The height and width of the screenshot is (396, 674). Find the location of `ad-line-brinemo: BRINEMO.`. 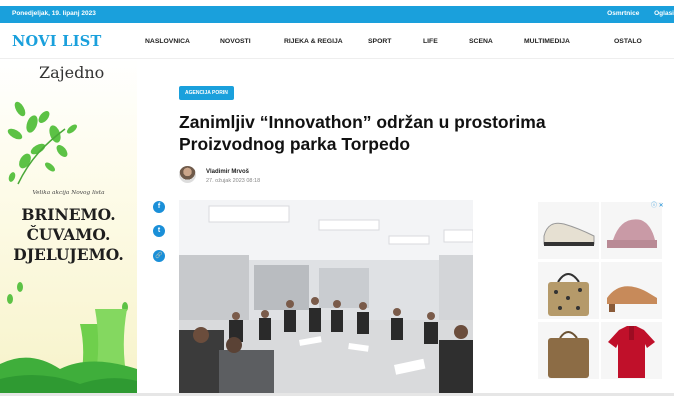

ad-line-brinemo: BRINEMO. is located at coordinates (68, 214).